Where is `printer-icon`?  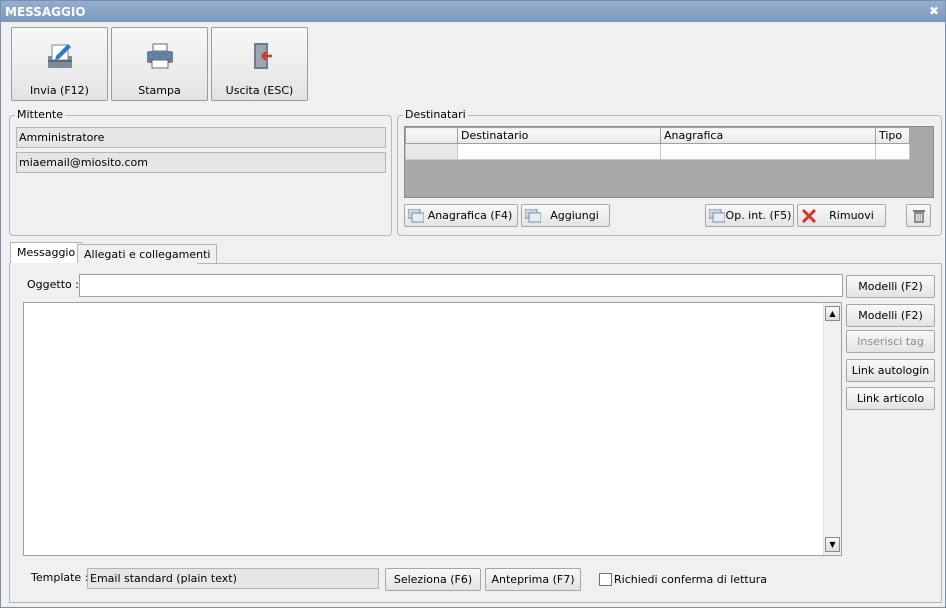
printer-icon is located at coordinates (160, 56).